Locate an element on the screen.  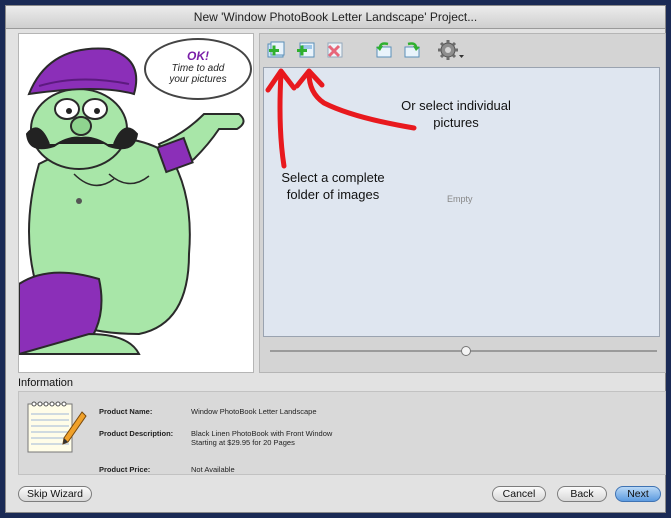
cancel-button: Cancel is located at coordinates (519, 494).